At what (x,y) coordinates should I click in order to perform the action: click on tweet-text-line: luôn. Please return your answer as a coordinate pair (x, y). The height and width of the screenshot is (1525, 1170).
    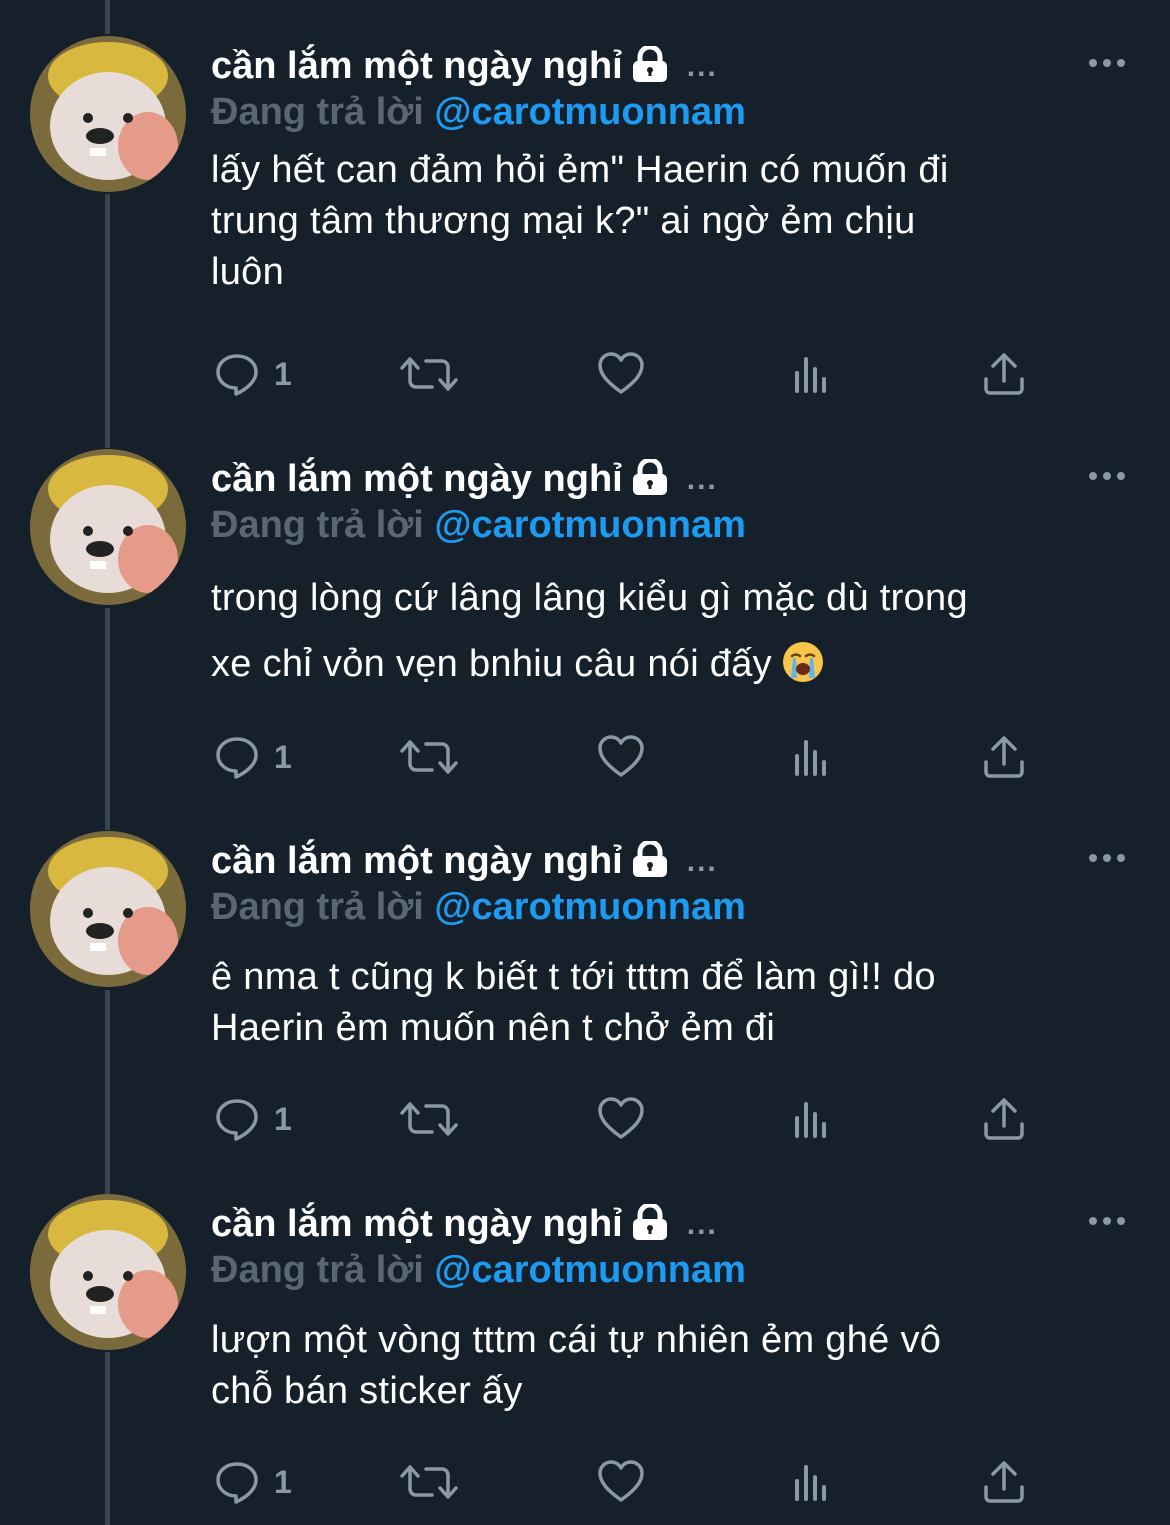
    Looking at the image, I should click on (248, 272).